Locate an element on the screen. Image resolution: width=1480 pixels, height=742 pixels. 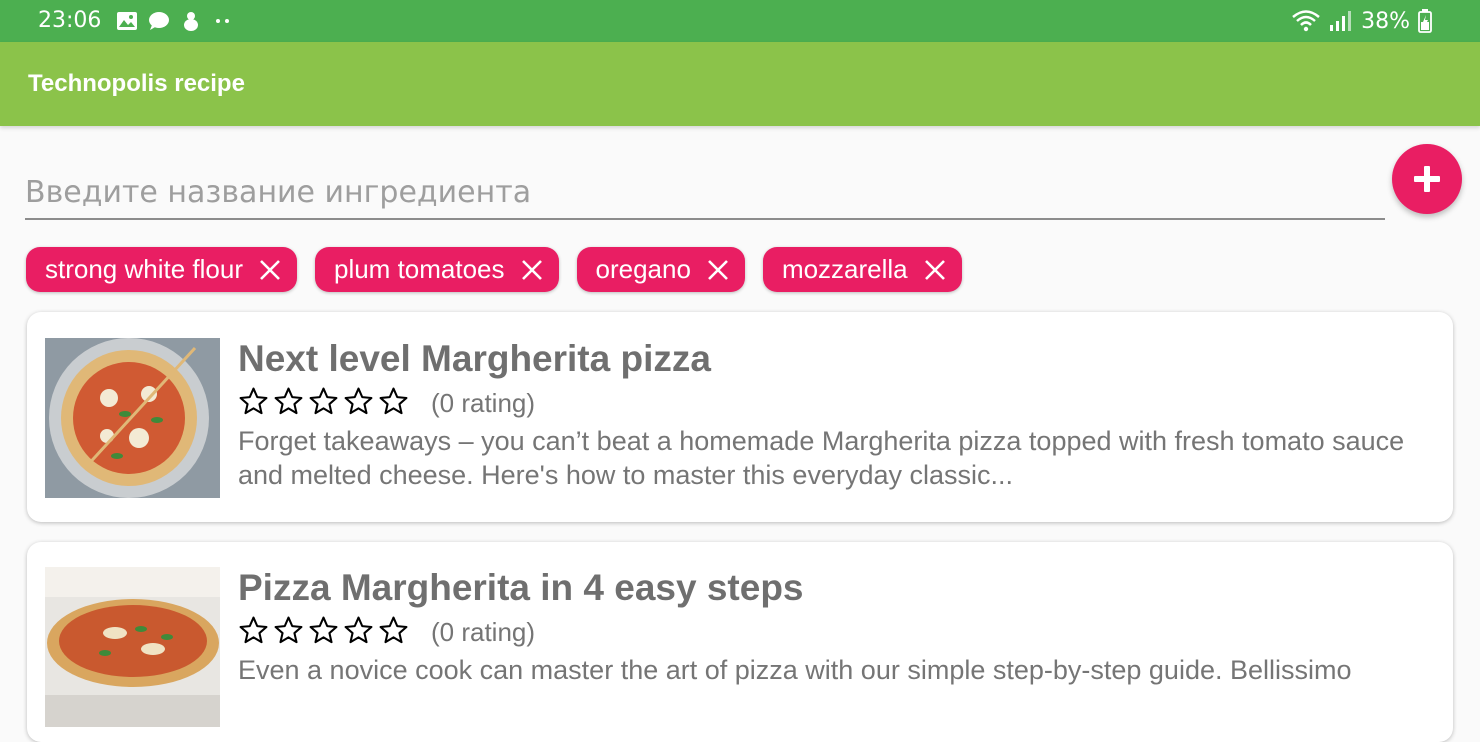
wifi-icon is located at coordinates (1306, 21).